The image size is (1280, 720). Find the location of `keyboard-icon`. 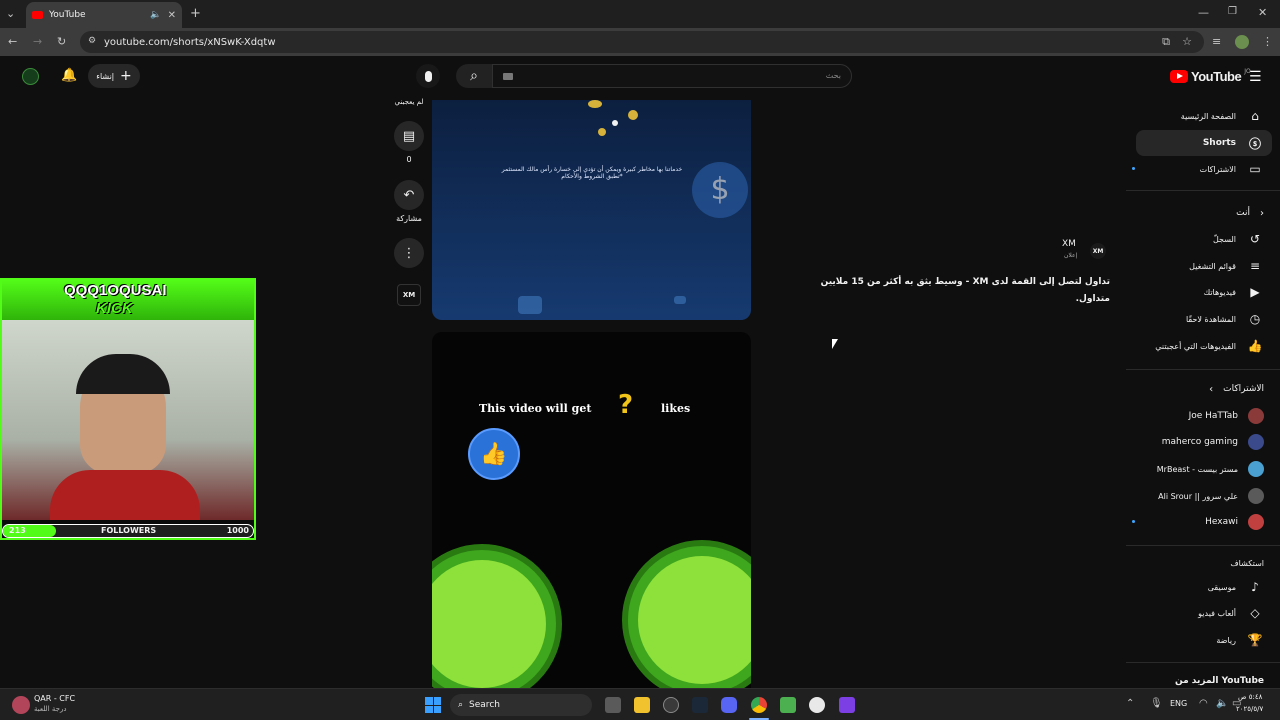

keyboard-icon is located at coordinates (508, 76).